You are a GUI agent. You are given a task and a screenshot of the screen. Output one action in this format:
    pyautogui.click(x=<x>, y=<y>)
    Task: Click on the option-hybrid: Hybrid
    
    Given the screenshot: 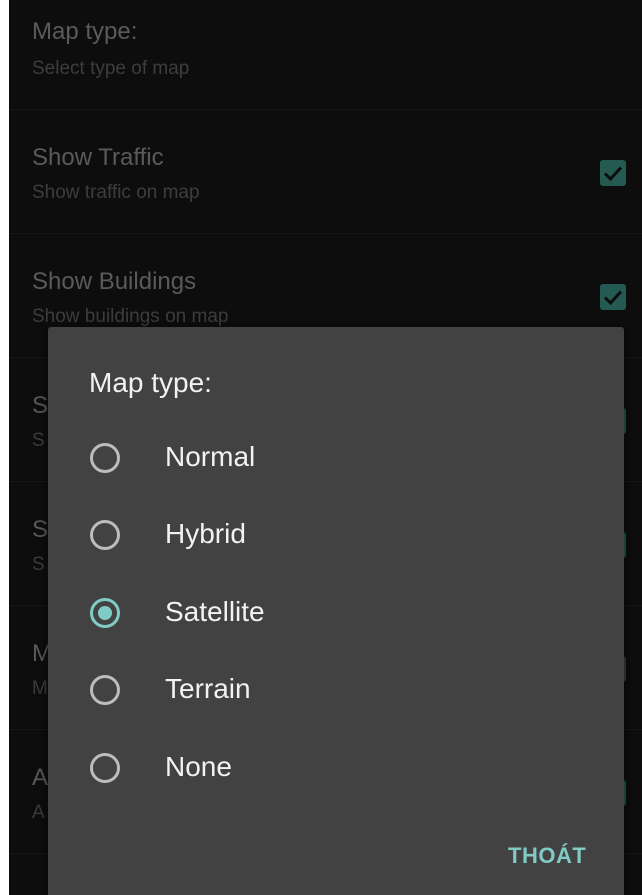 What is the action you would take?
    pyautogui.click(x=336, y=535)
    